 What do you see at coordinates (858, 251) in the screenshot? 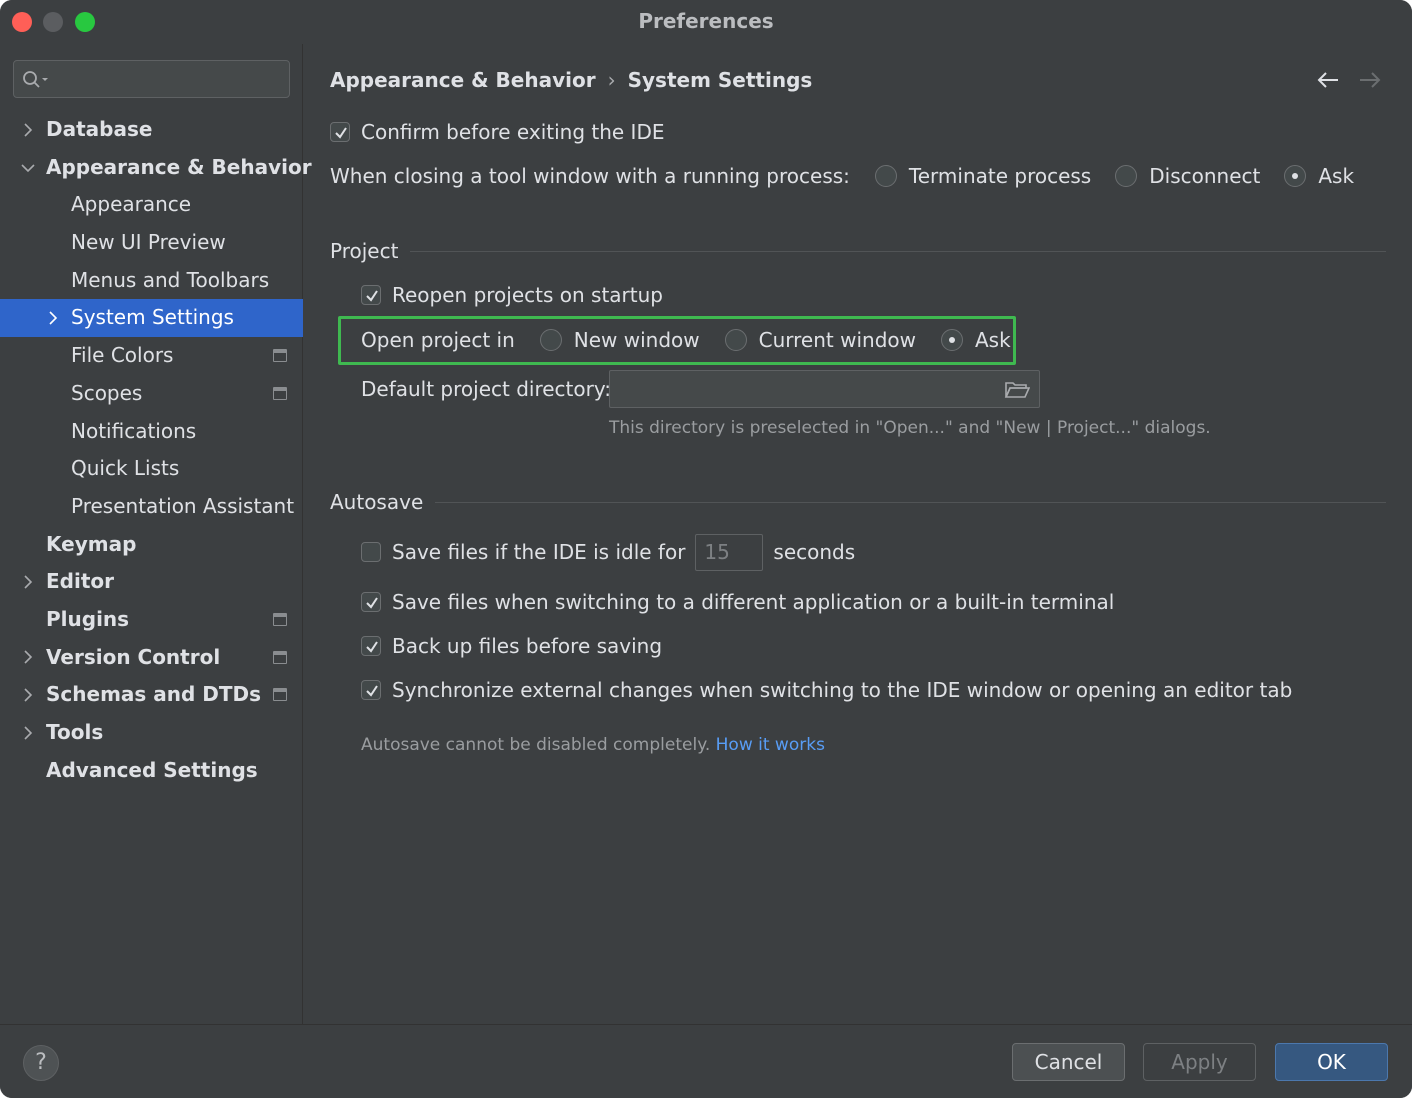
I see `project-section-header: Project` at bounding box center [858, 251].